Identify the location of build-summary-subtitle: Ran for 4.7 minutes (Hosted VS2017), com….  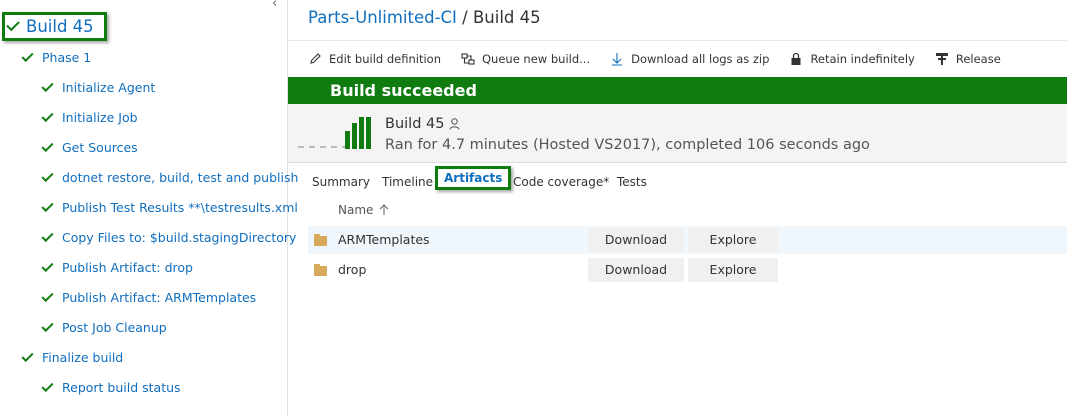
(627, 145).